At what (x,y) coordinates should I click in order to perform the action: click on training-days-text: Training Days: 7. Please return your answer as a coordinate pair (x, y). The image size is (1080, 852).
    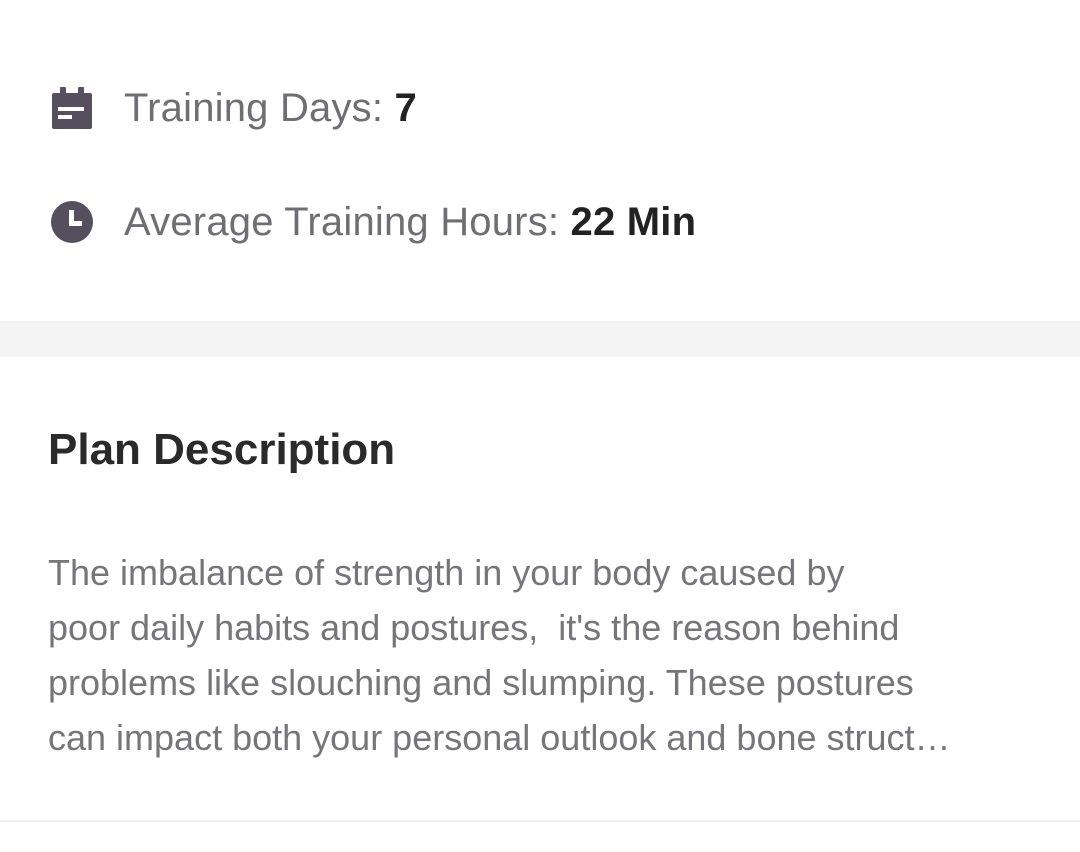
    Looking at the image, I should click on (270, 108).